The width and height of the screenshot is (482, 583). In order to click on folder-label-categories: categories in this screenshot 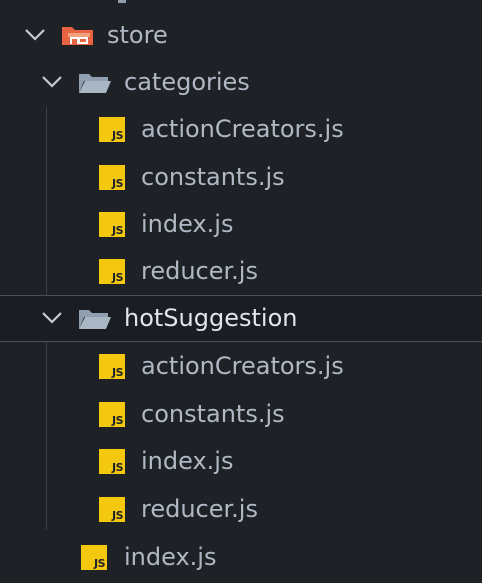, I will do `click(187, 82)`.